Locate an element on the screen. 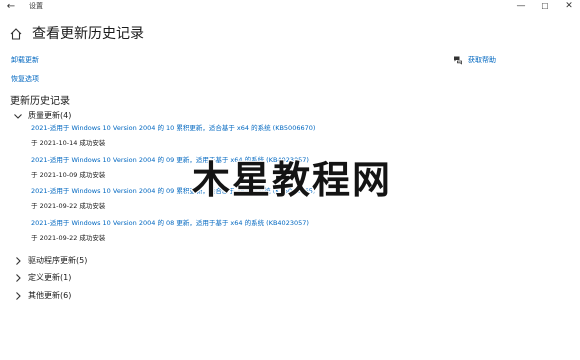 Image resolution: width=580 pixels, height=360 pixels. home-icon is located at coordinates (16, 34).